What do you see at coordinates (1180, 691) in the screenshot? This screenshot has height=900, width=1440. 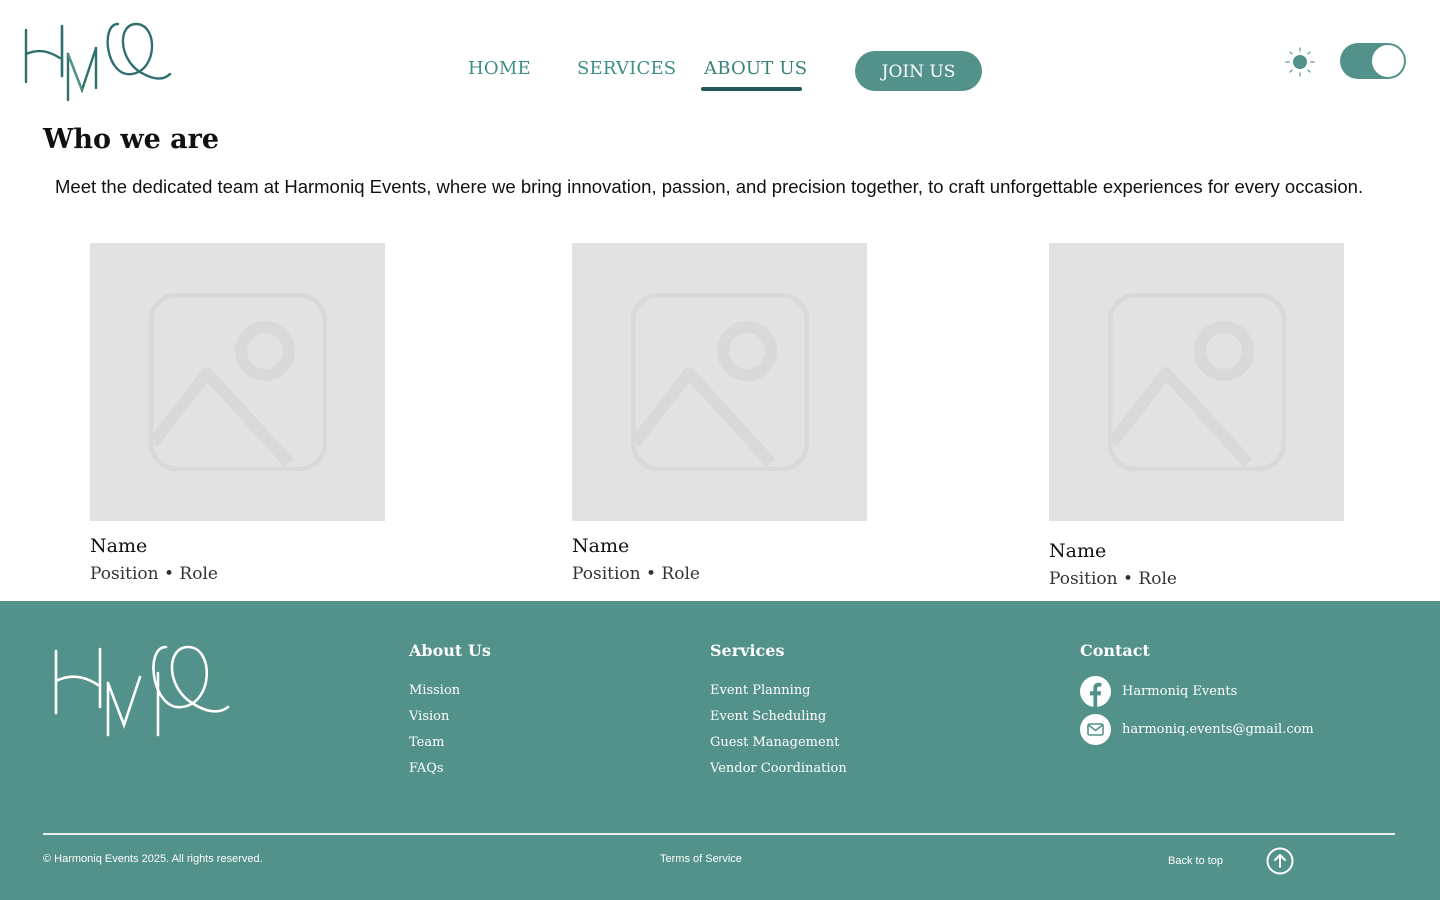 I see `contact-facebook-text: Harmoniq Events` at bounding box center [1180, 691].